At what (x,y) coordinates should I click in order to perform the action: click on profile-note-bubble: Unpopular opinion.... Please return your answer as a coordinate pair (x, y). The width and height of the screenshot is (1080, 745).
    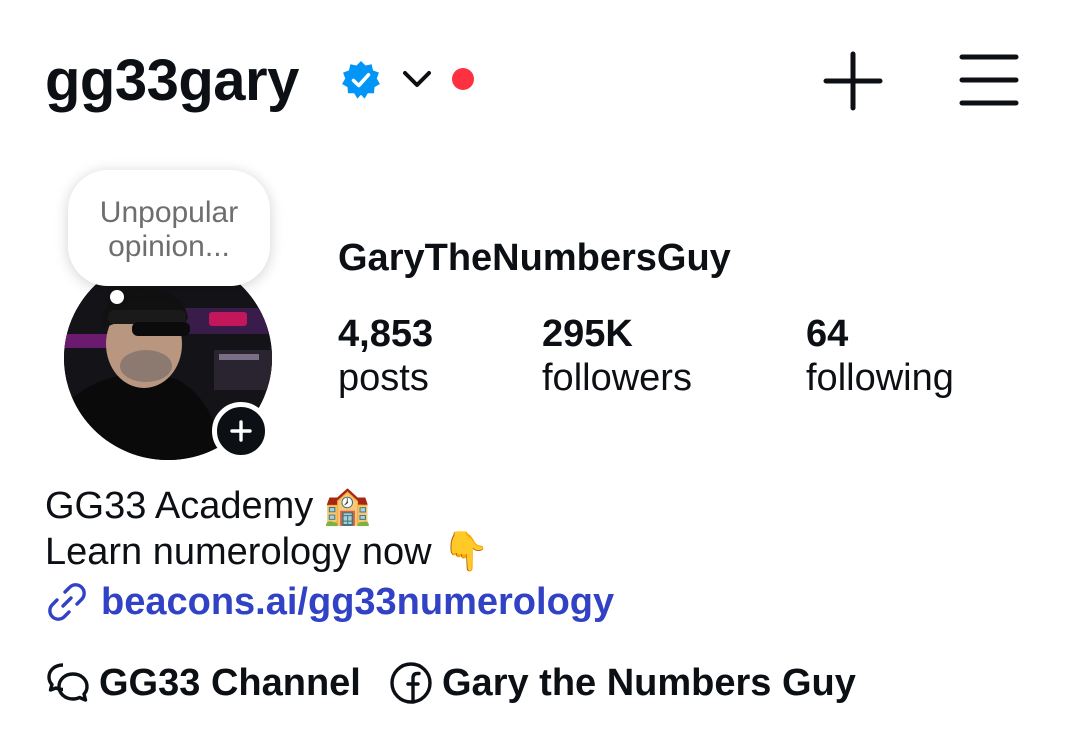
    Looking at the image, I should click on (169, 228).